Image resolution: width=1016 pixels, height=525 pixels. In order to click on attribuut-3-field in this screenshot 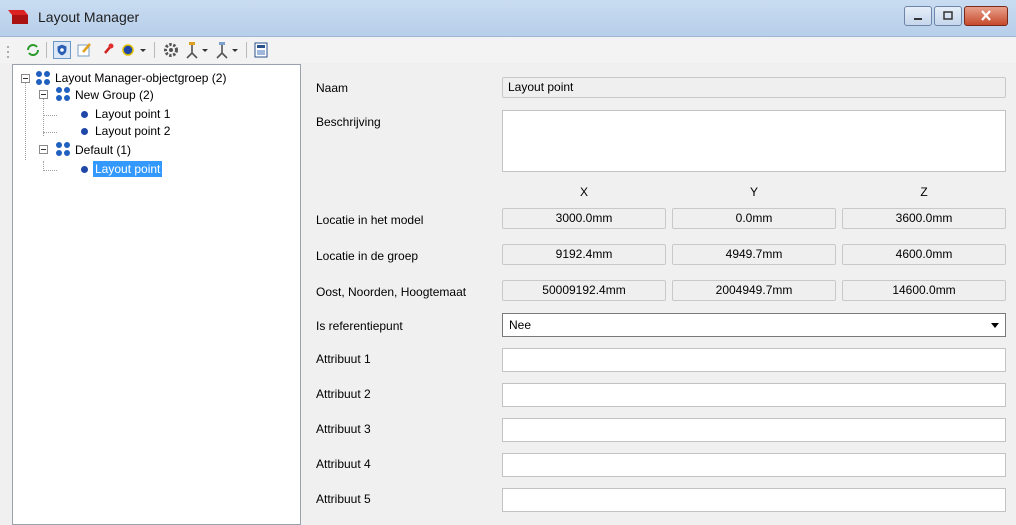, I will do `click(754, 430)`.